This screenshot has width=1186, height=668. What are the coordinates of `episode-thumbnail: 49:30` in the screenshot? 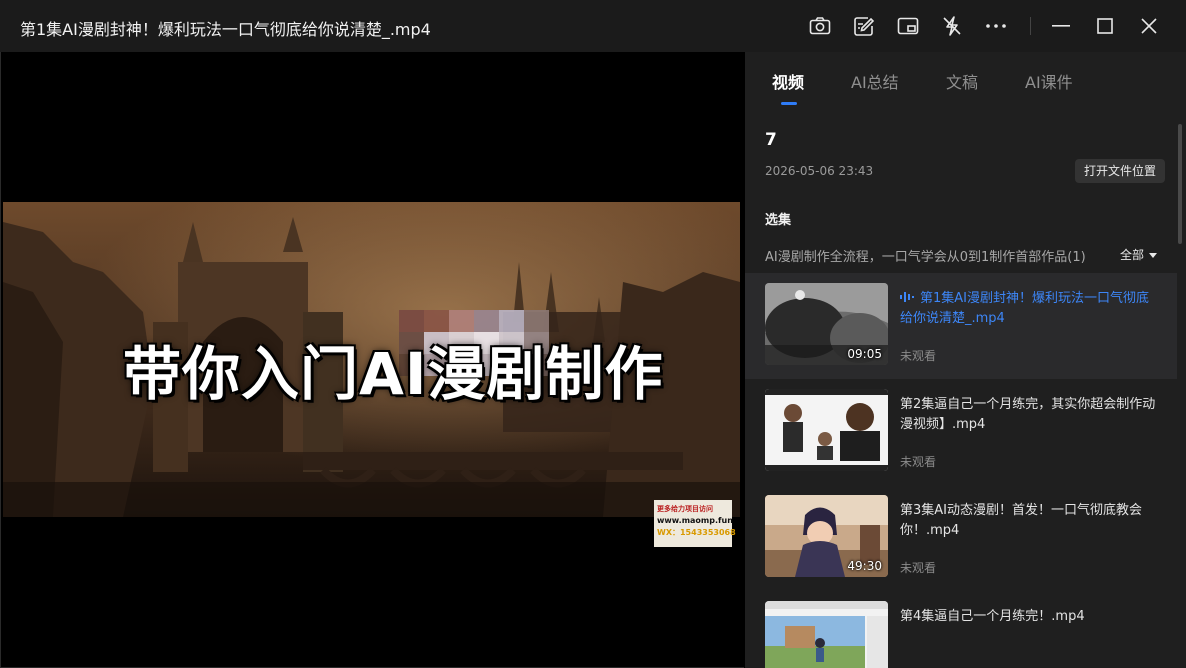 It's located at (826, 536).